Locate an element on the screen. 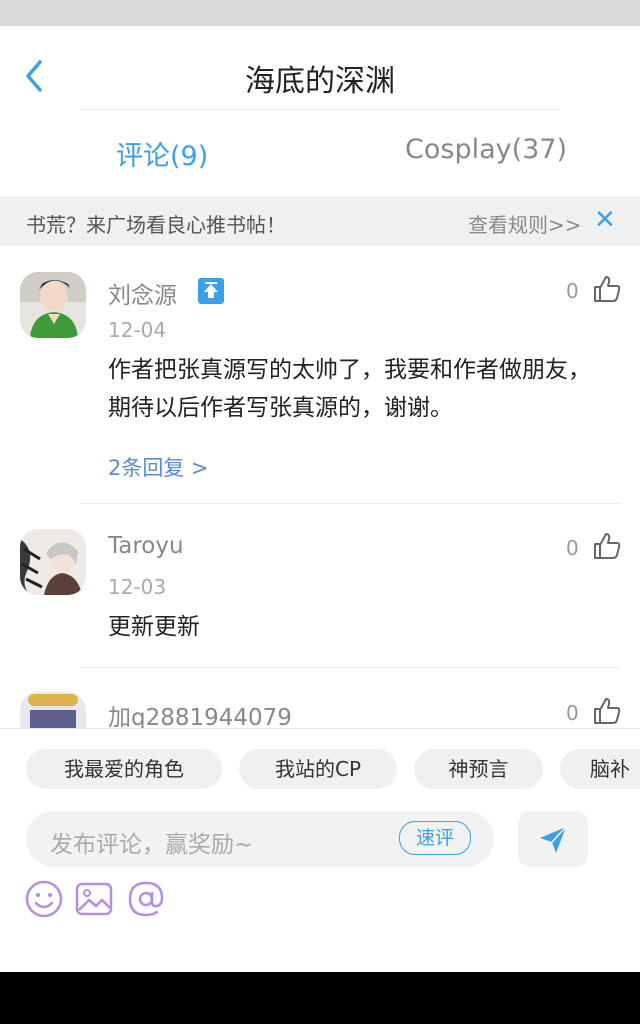  view-rules-link: 查看规则>> is located at coordinates (525, 223).